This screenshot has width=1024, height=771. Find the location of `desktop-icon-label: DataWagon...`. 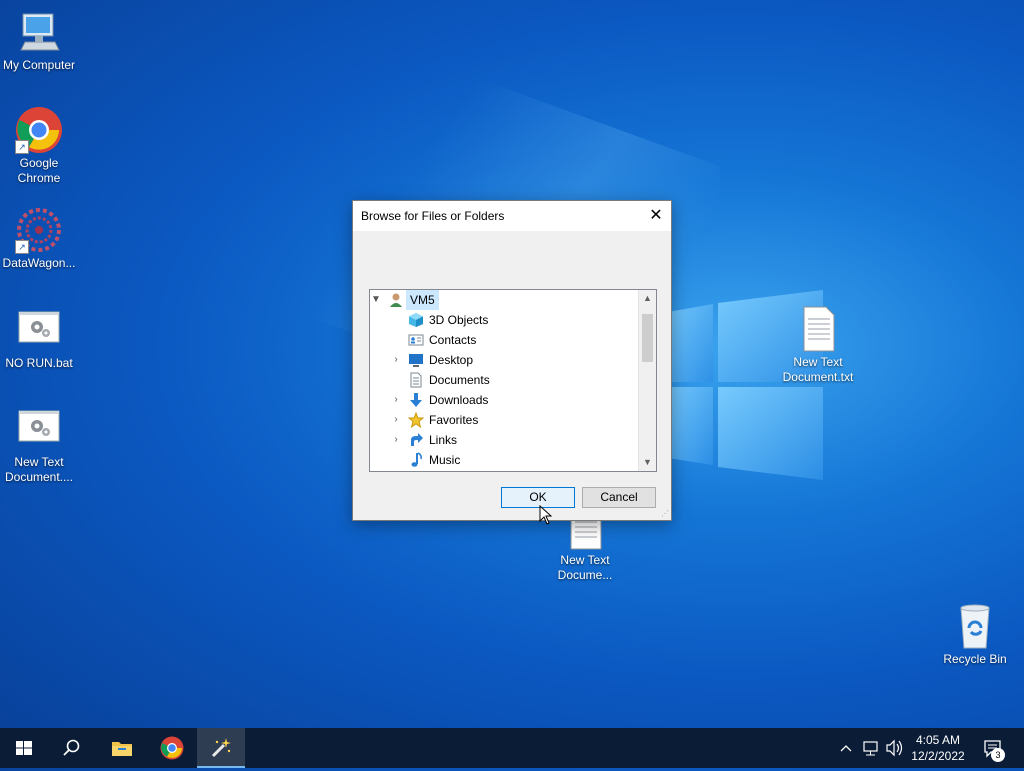

desktop-icon-label: DataWagon... is located at coordinates (39, 263).